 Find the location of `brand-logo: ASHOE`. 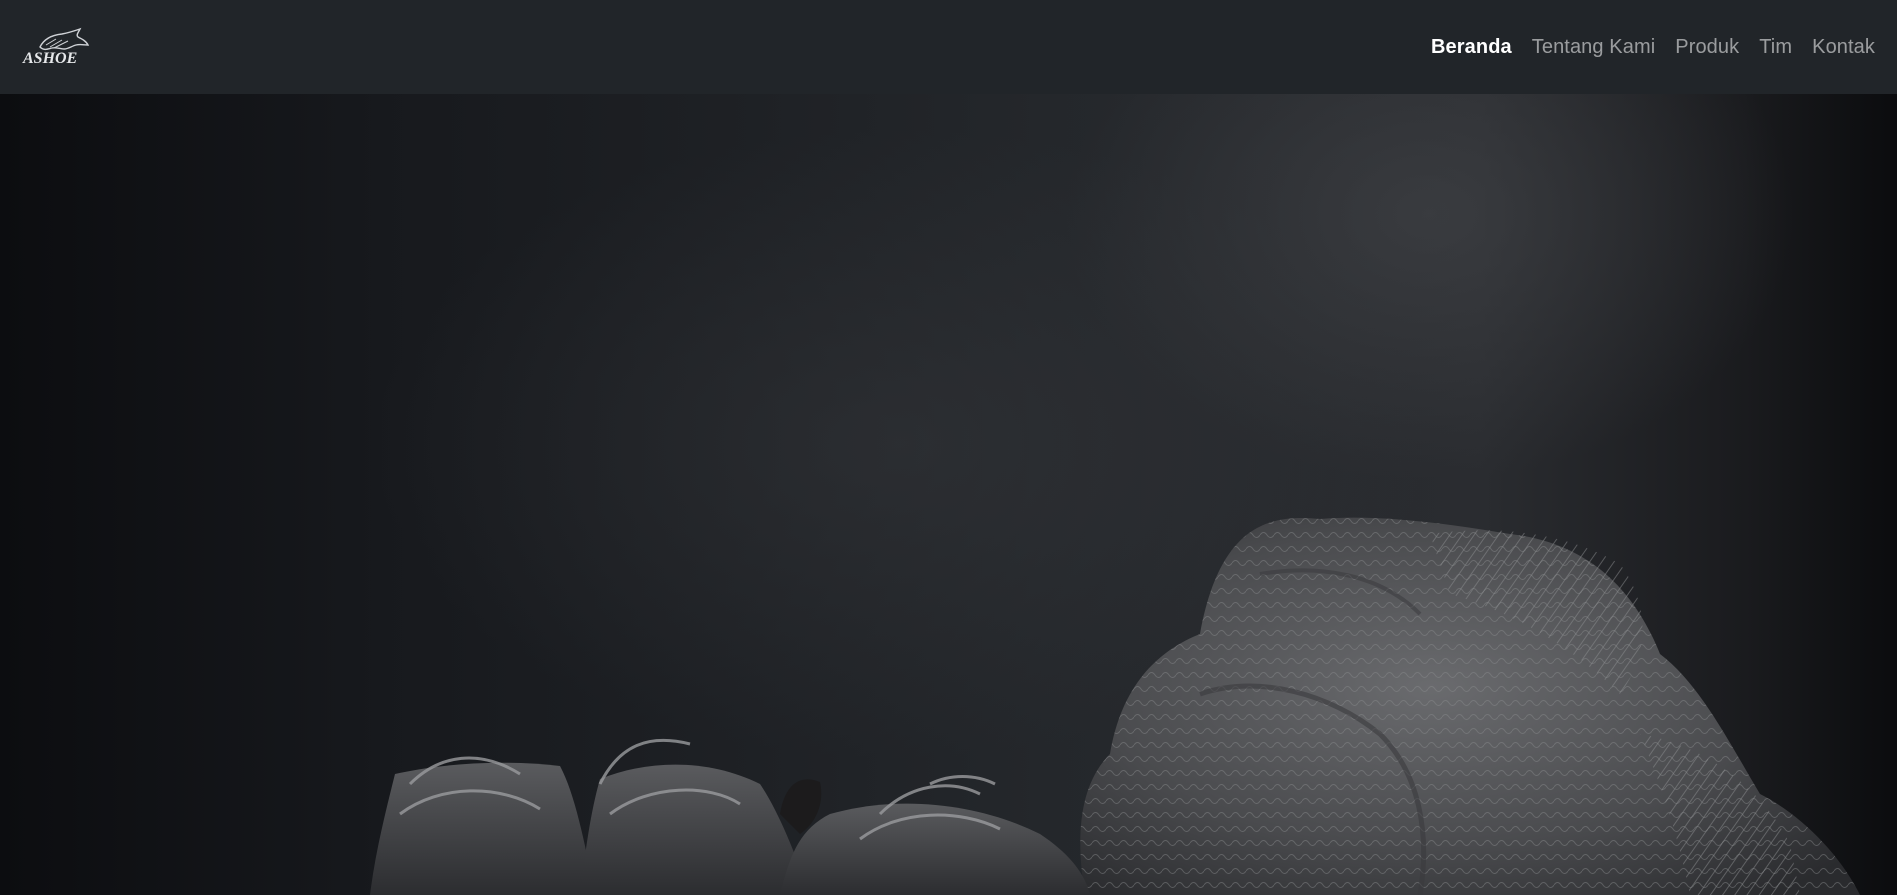

brand-logo: ASHOE is located at coordinates (56, 47).